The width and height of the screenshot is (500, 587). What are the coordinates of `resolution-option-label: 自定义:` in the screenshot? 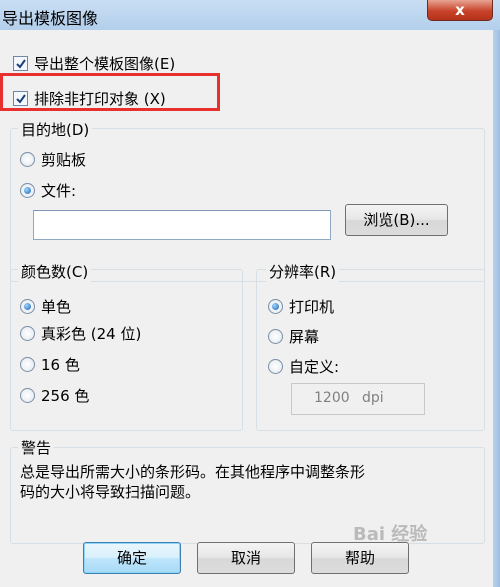 It's located at (314, 367).